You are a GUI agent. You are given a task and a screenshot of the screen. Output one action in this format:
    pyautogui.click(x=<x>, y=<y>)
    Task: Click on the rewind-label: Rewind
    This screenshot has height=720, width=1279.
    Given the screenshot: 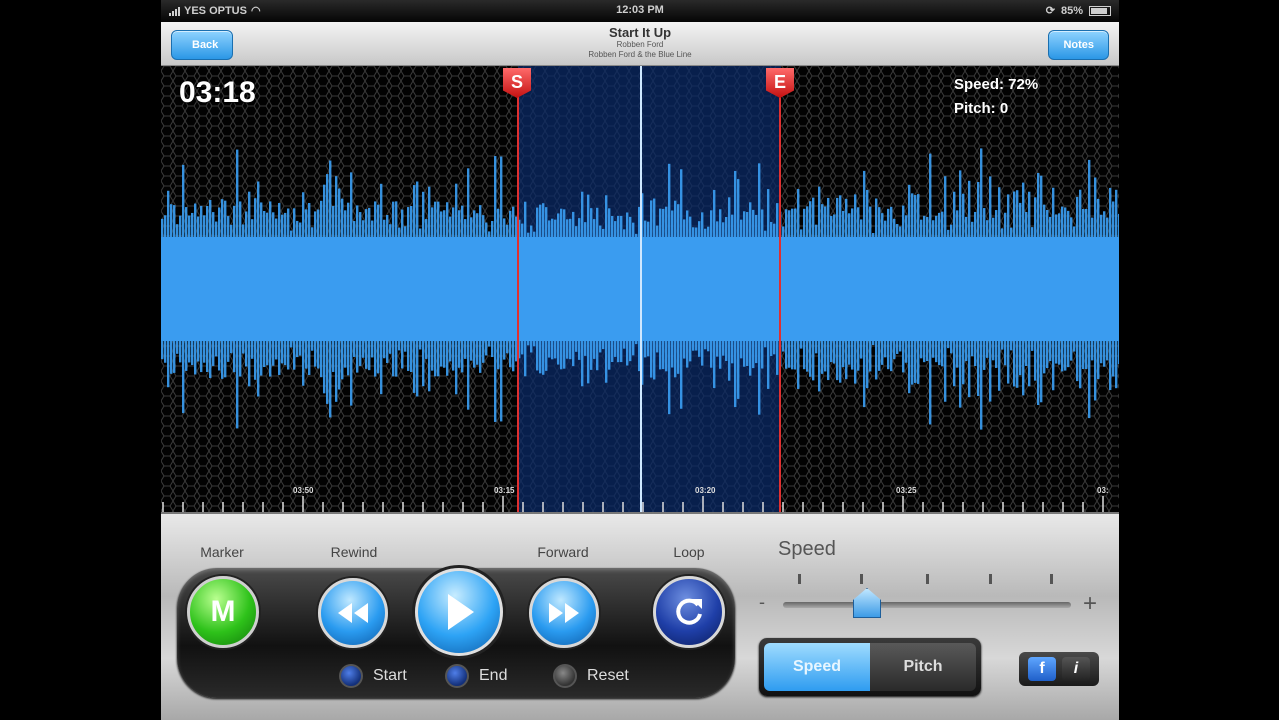 What is the action you would take?
    pyautogui.click(x=354, y=552)
    